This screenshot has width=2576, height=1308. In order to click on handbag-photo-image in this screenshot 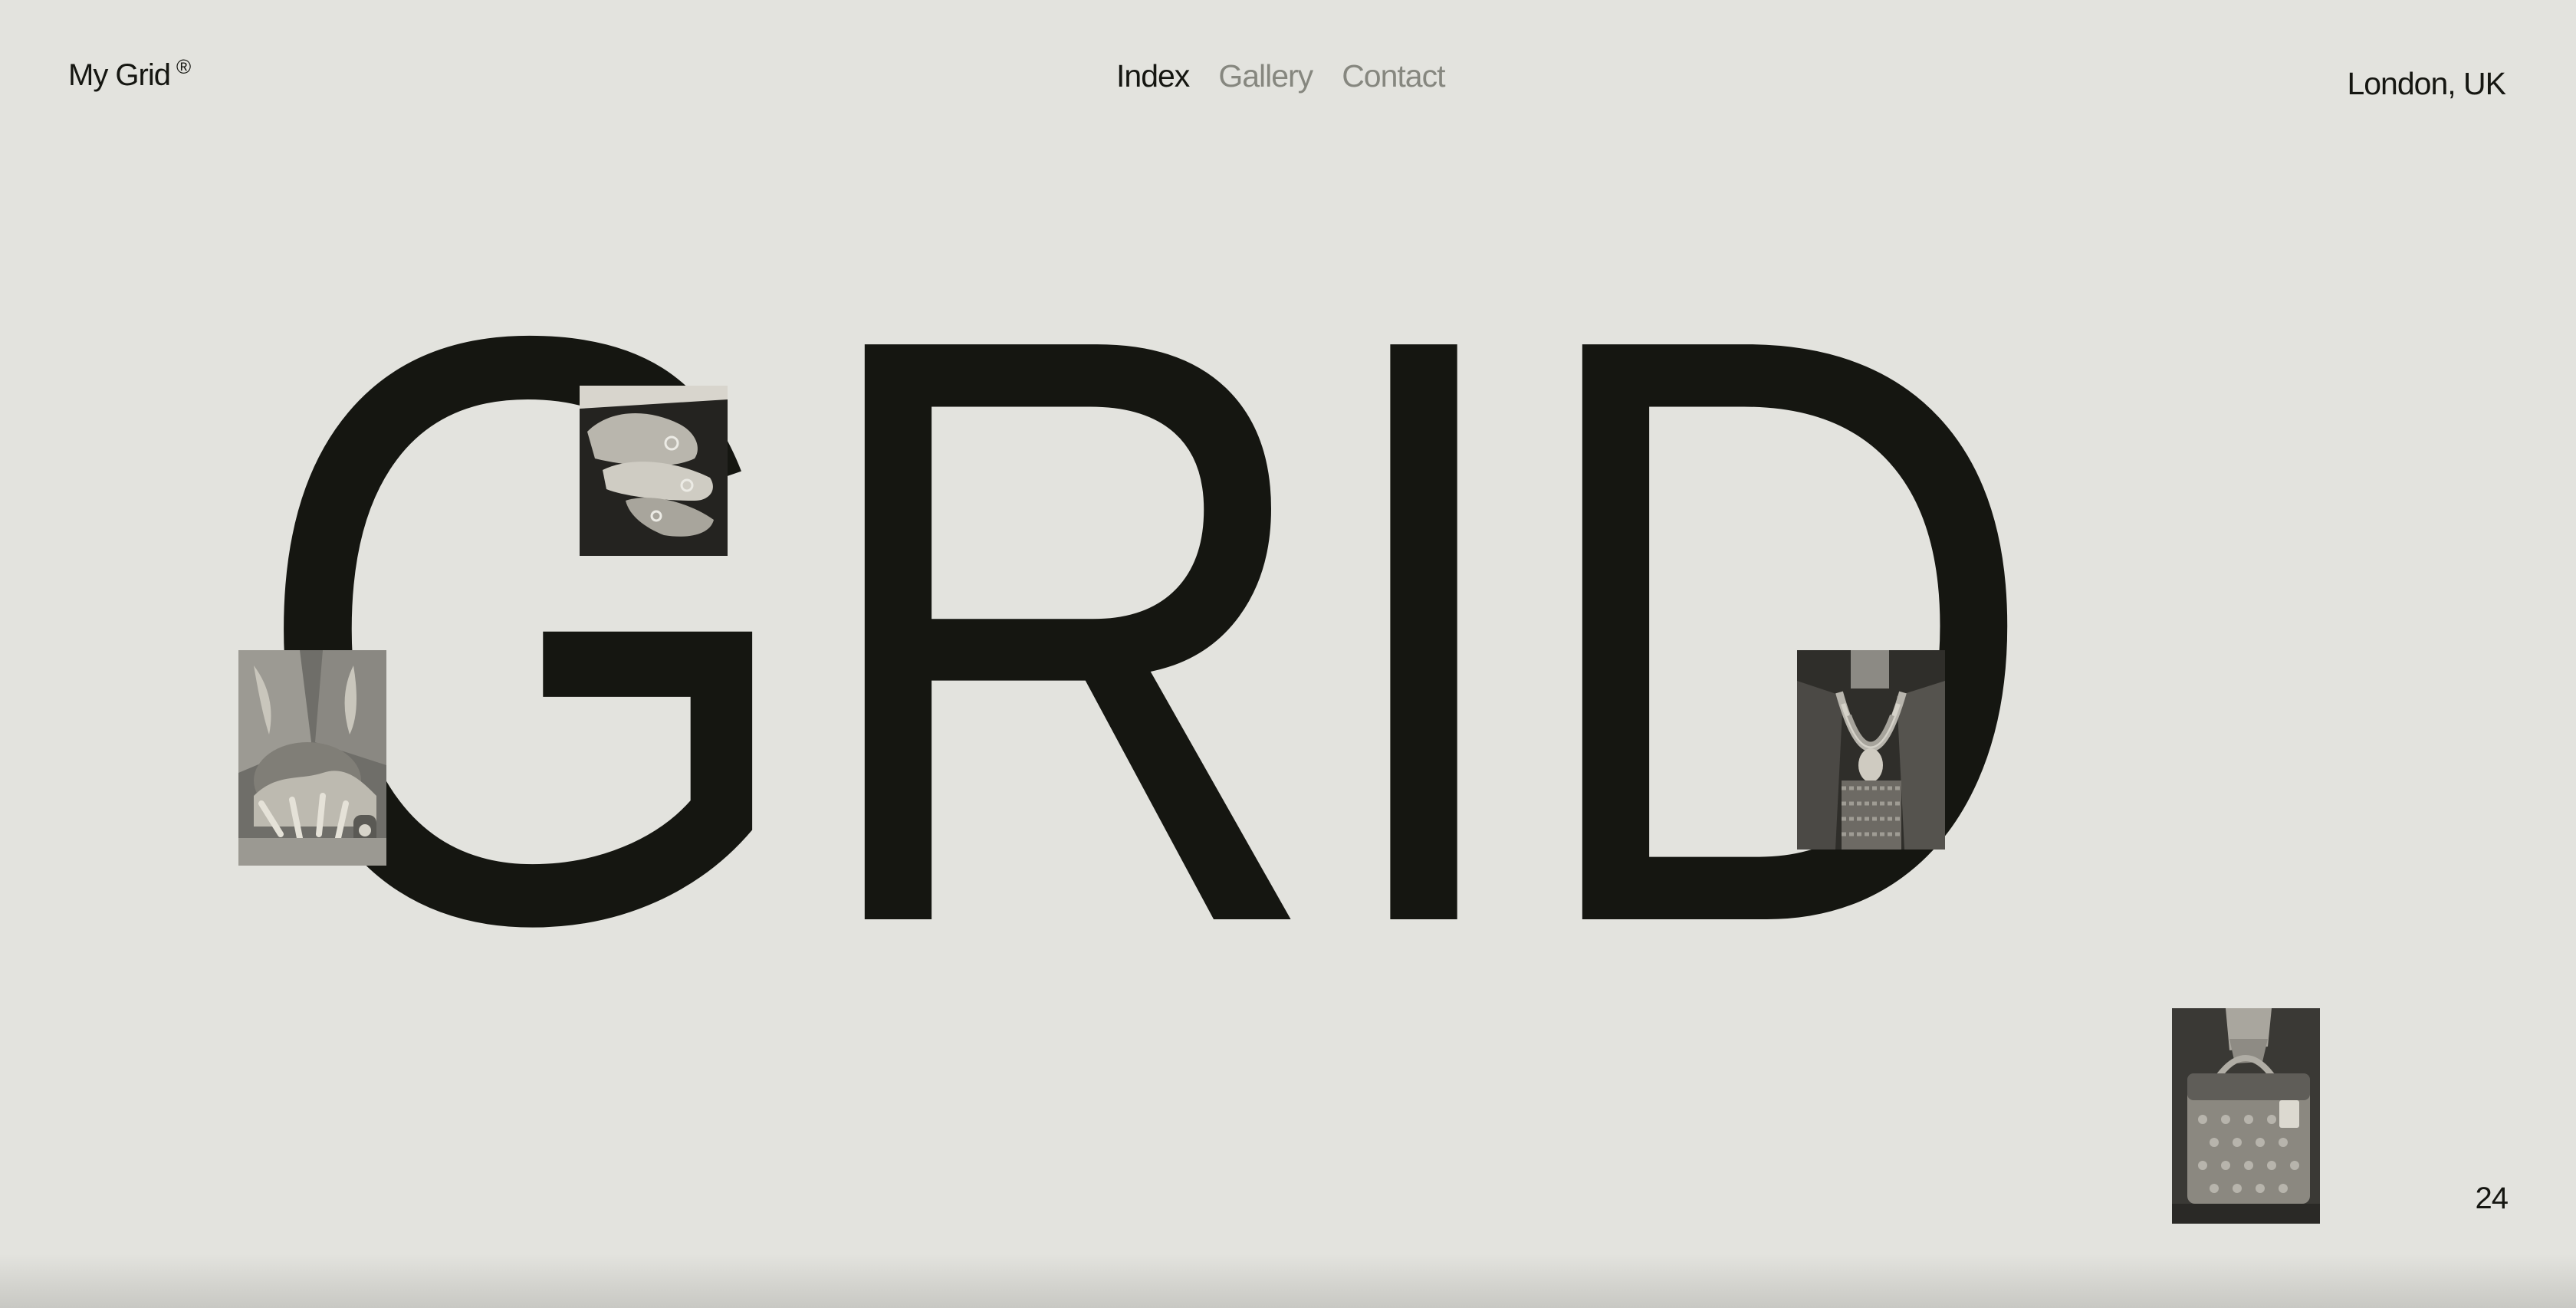, I will do `click(2246, 1116)`.